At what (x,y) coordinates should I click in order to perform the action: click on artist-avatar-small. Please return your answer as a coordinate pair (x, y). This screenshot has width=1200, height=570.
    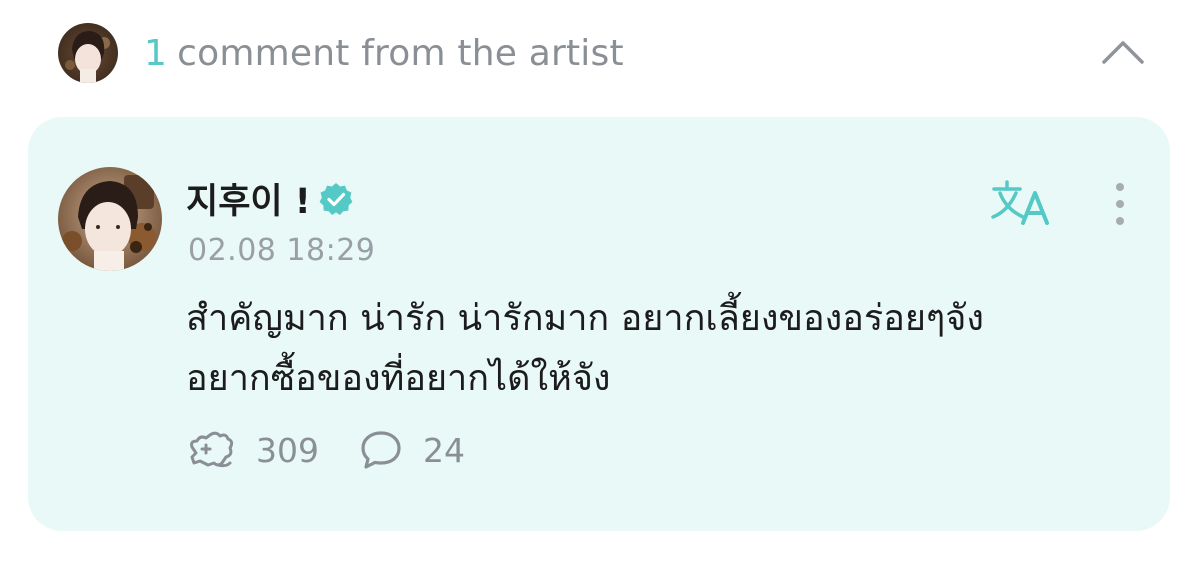
    Looking at the image, I should click on (88, 53).